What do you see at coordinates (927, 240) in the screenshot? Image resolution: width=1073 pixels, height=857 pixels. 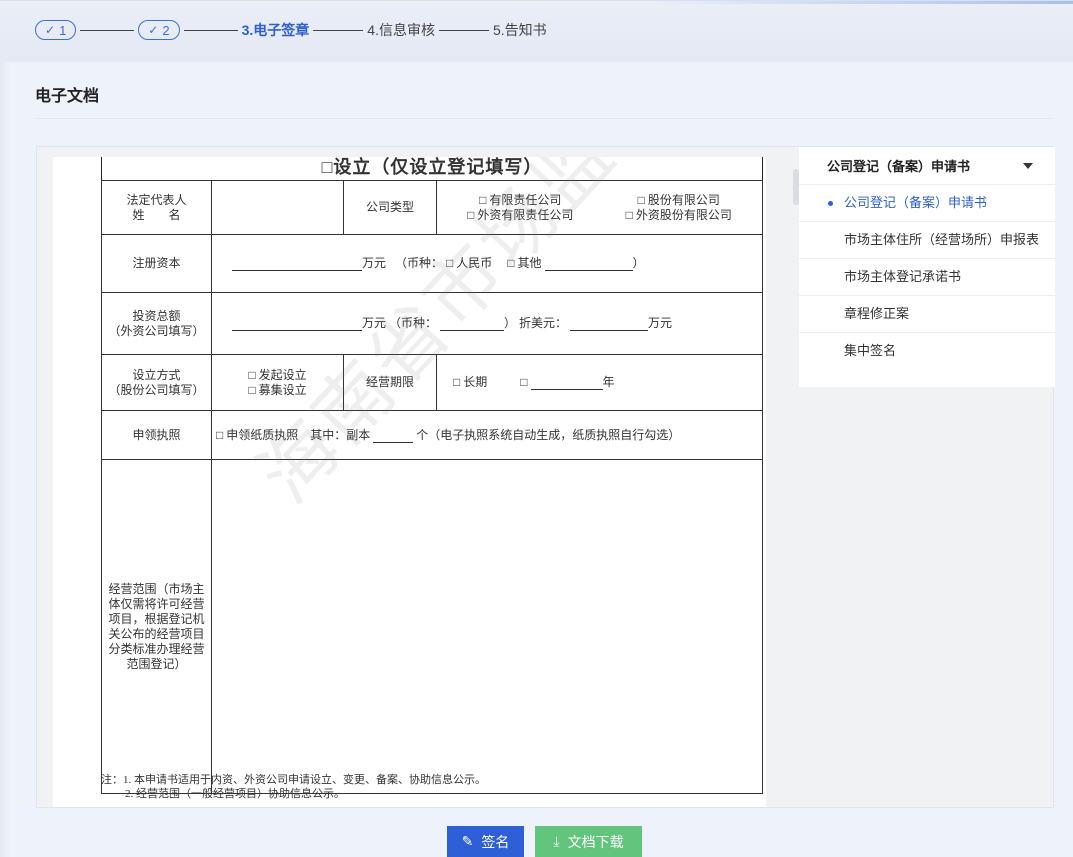 I see `document-list-item: 市场主体住所（经营场所）申报表` at bounding box center [927, 240].